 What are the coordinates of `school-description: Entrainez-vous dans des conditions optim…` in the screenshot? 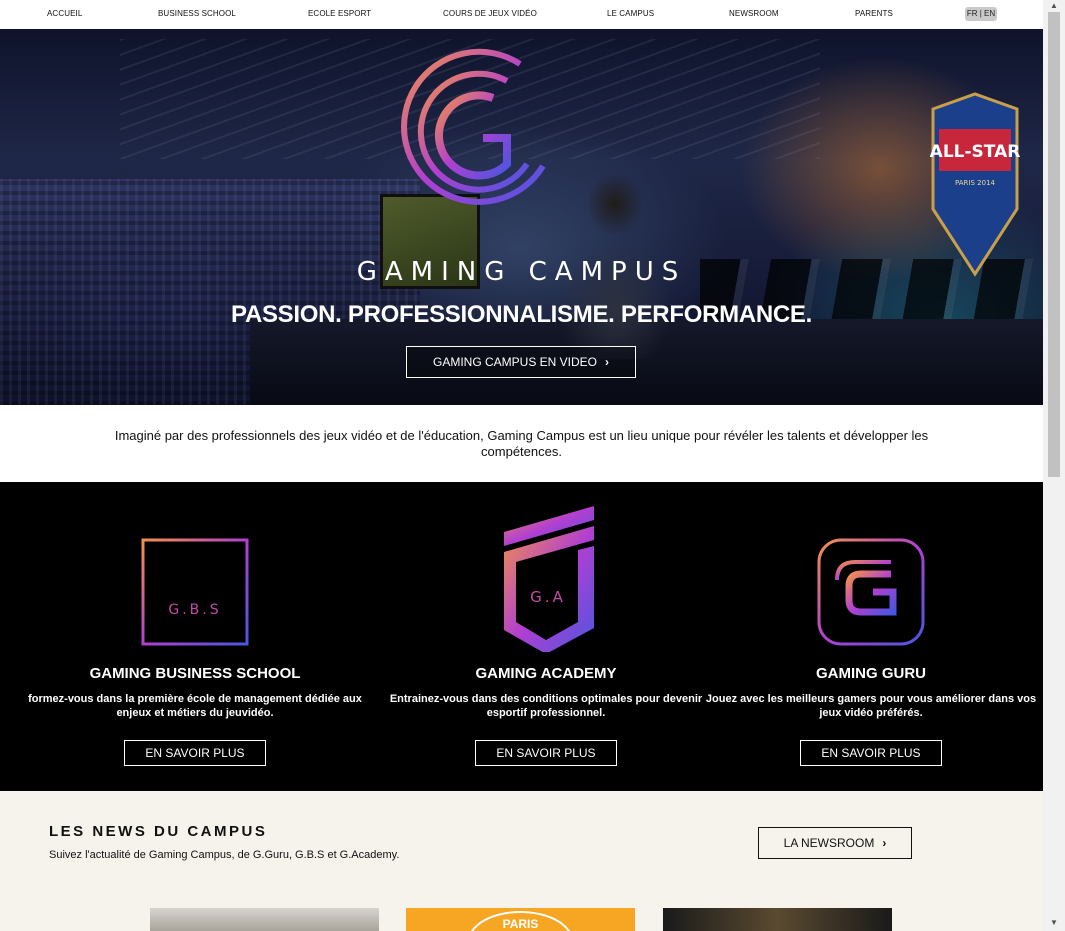 It's located at (546, 706).